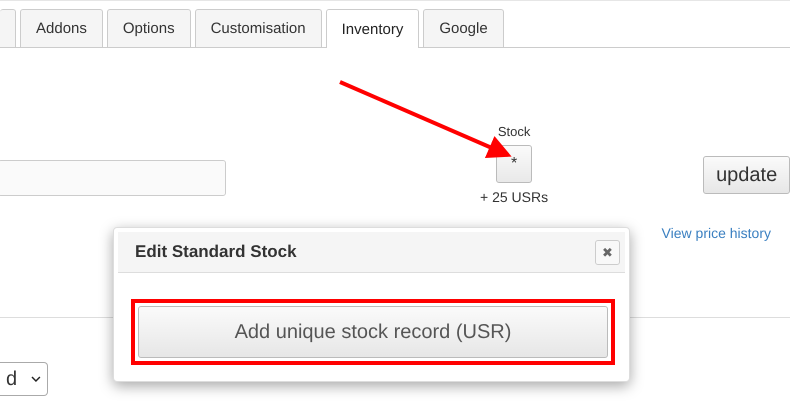  Describe the element at coordinates (36, 379) in the screenshot. I see `chevron-icon` at that location.